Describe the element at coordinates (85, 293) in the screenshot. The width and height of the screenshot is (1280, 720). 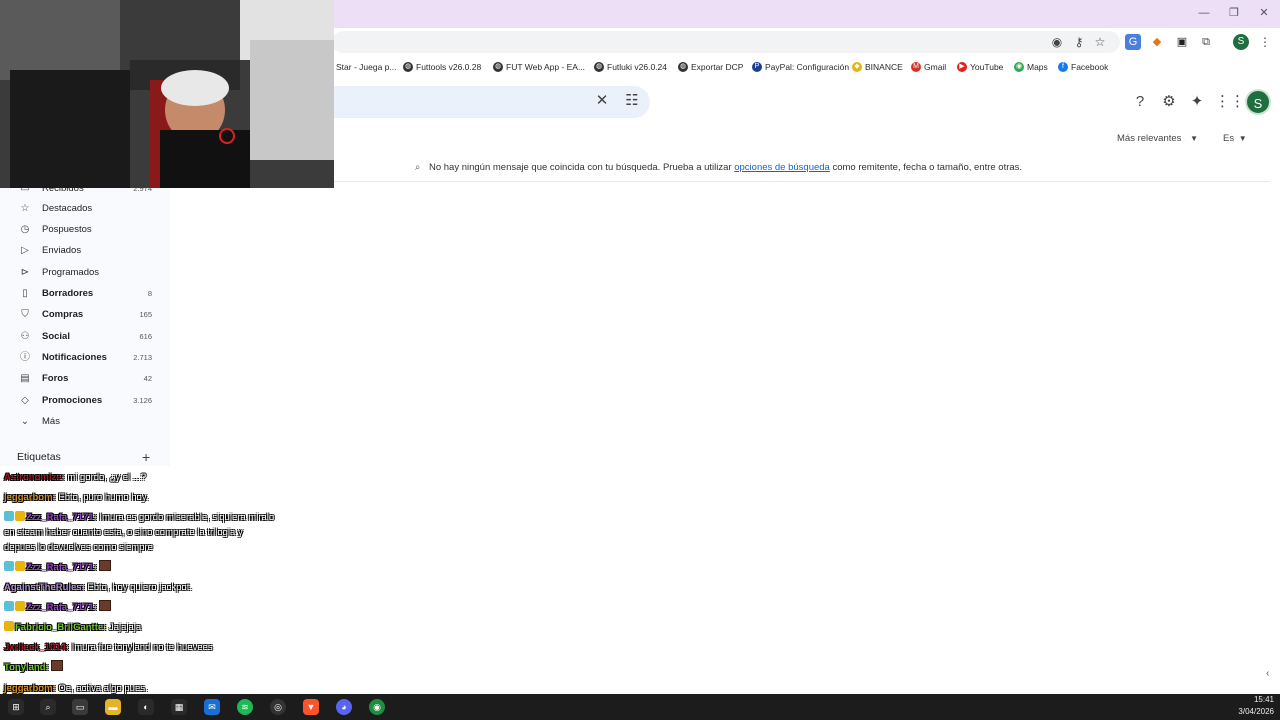
I see `sidebar-item-borradores: ▯ Borradores 8` at that location.